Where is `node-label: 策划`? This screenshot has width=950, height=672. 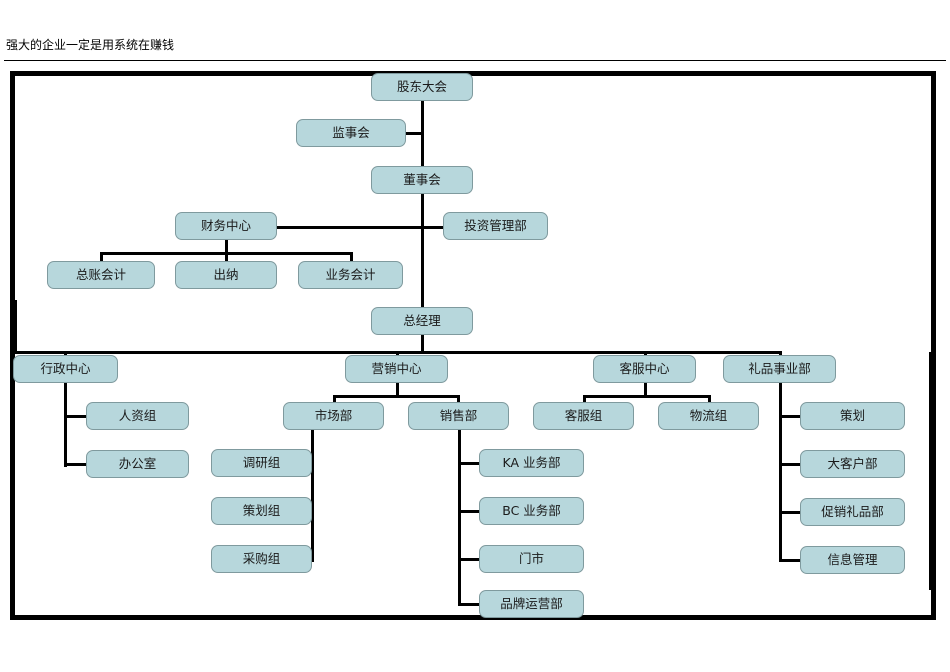
node-label: 策划 is located at coordinates (852, 416).